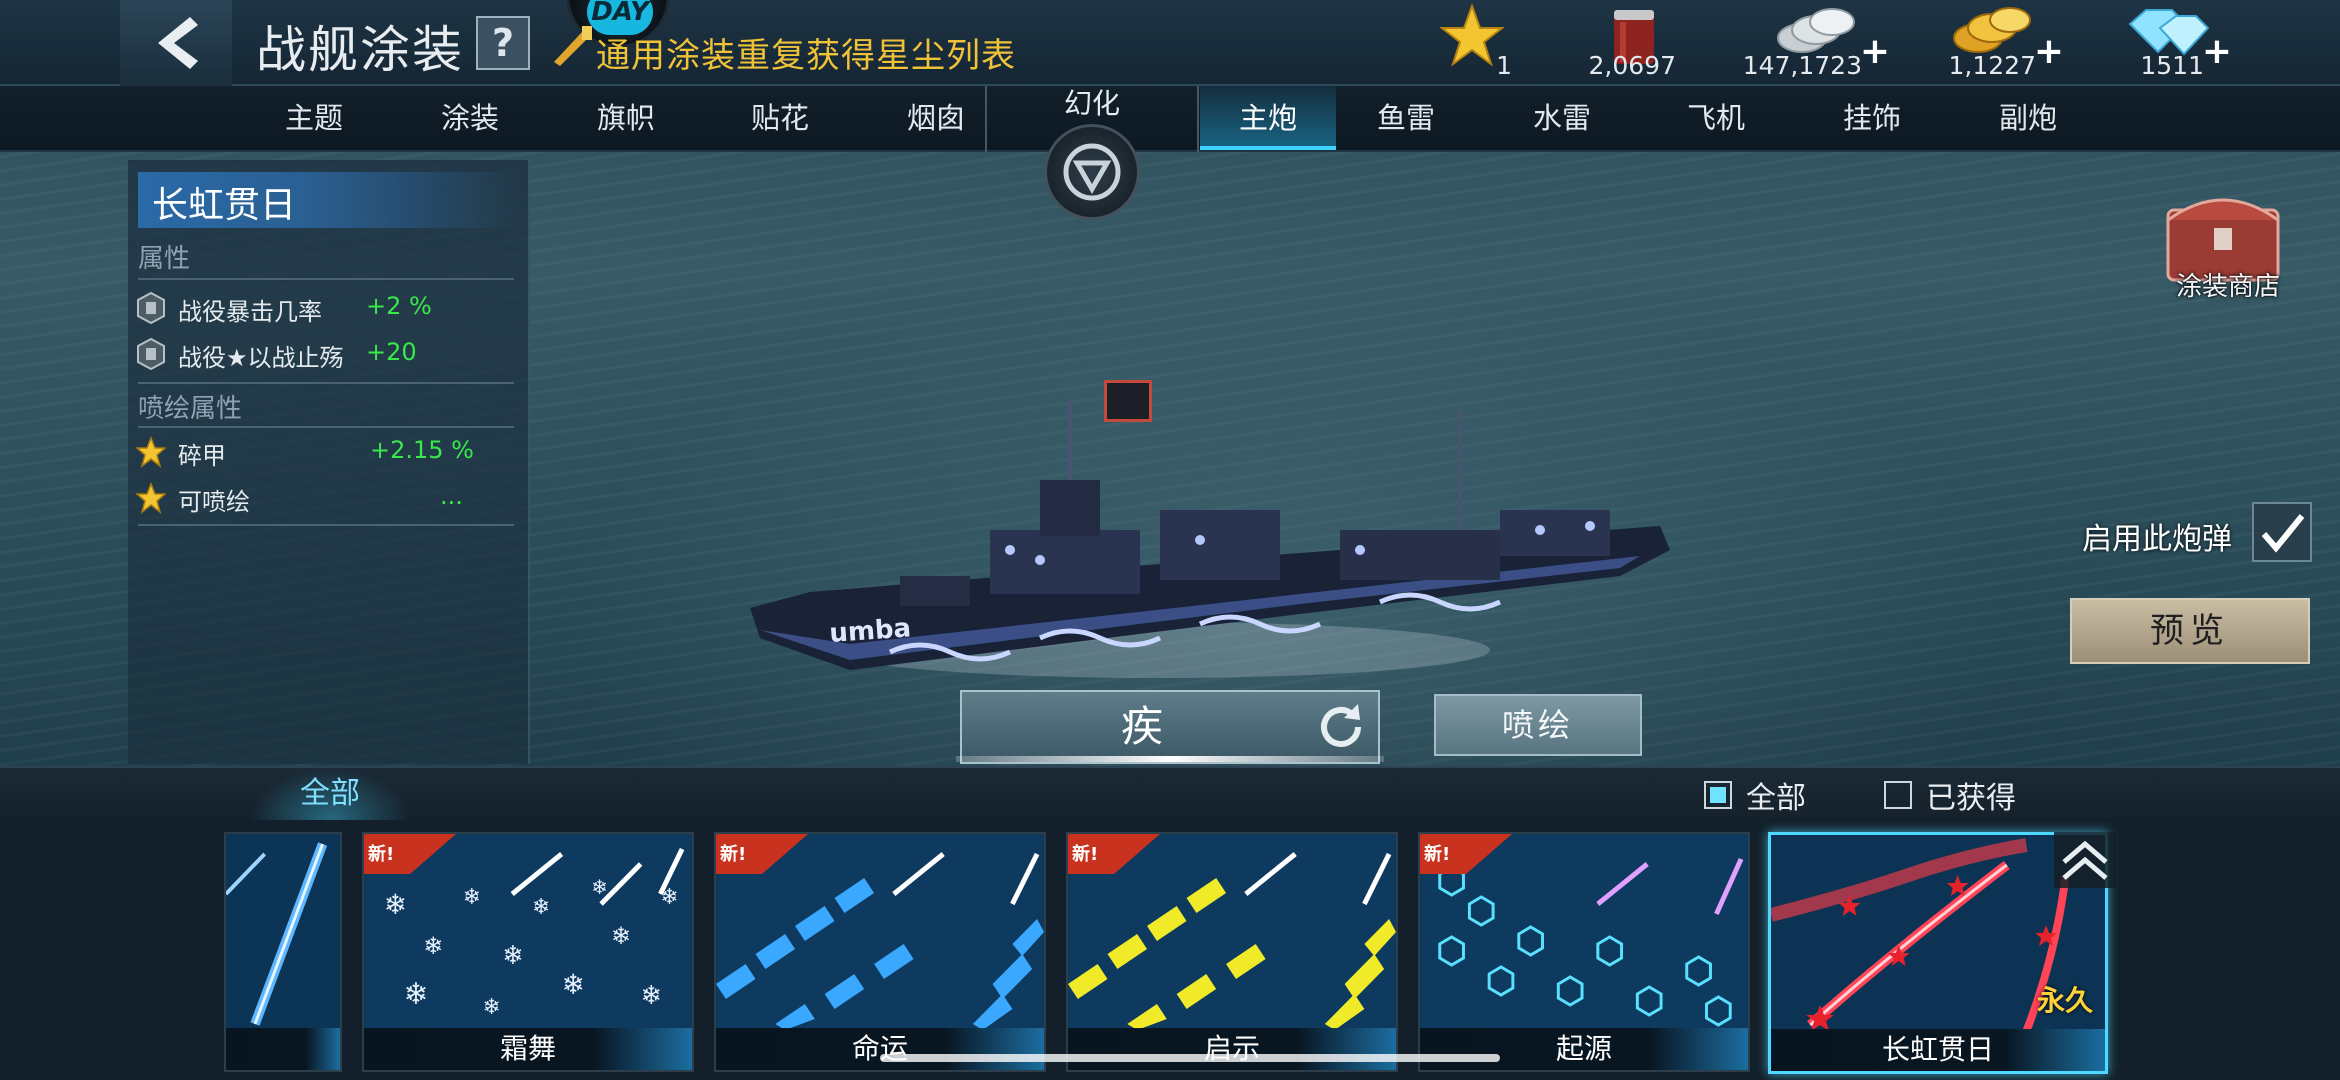  I want to click on diamond-currency: 1511 +, so click(2176, 43).